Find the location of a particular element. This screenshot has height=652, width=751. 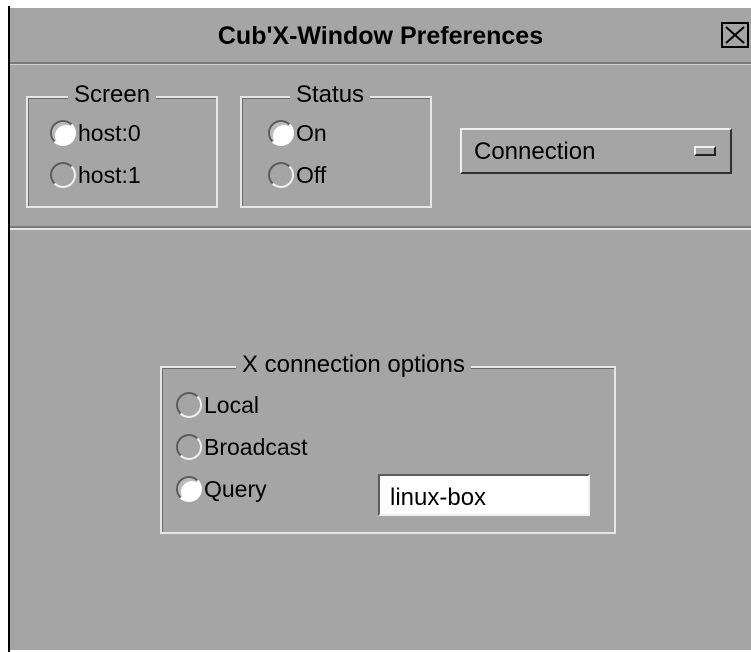

option-menu-indicator-icon is located at coordinates (705, 151).